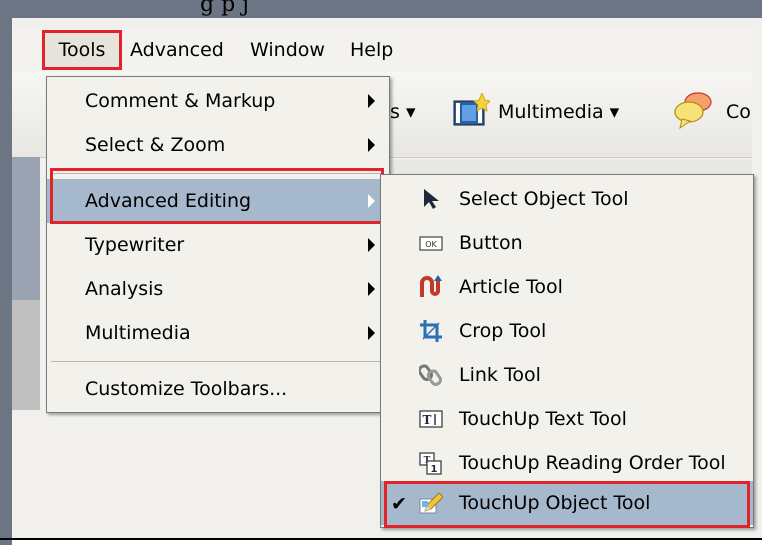  I want to click on submenu-item-label: Article Tool, so click(511, 287).